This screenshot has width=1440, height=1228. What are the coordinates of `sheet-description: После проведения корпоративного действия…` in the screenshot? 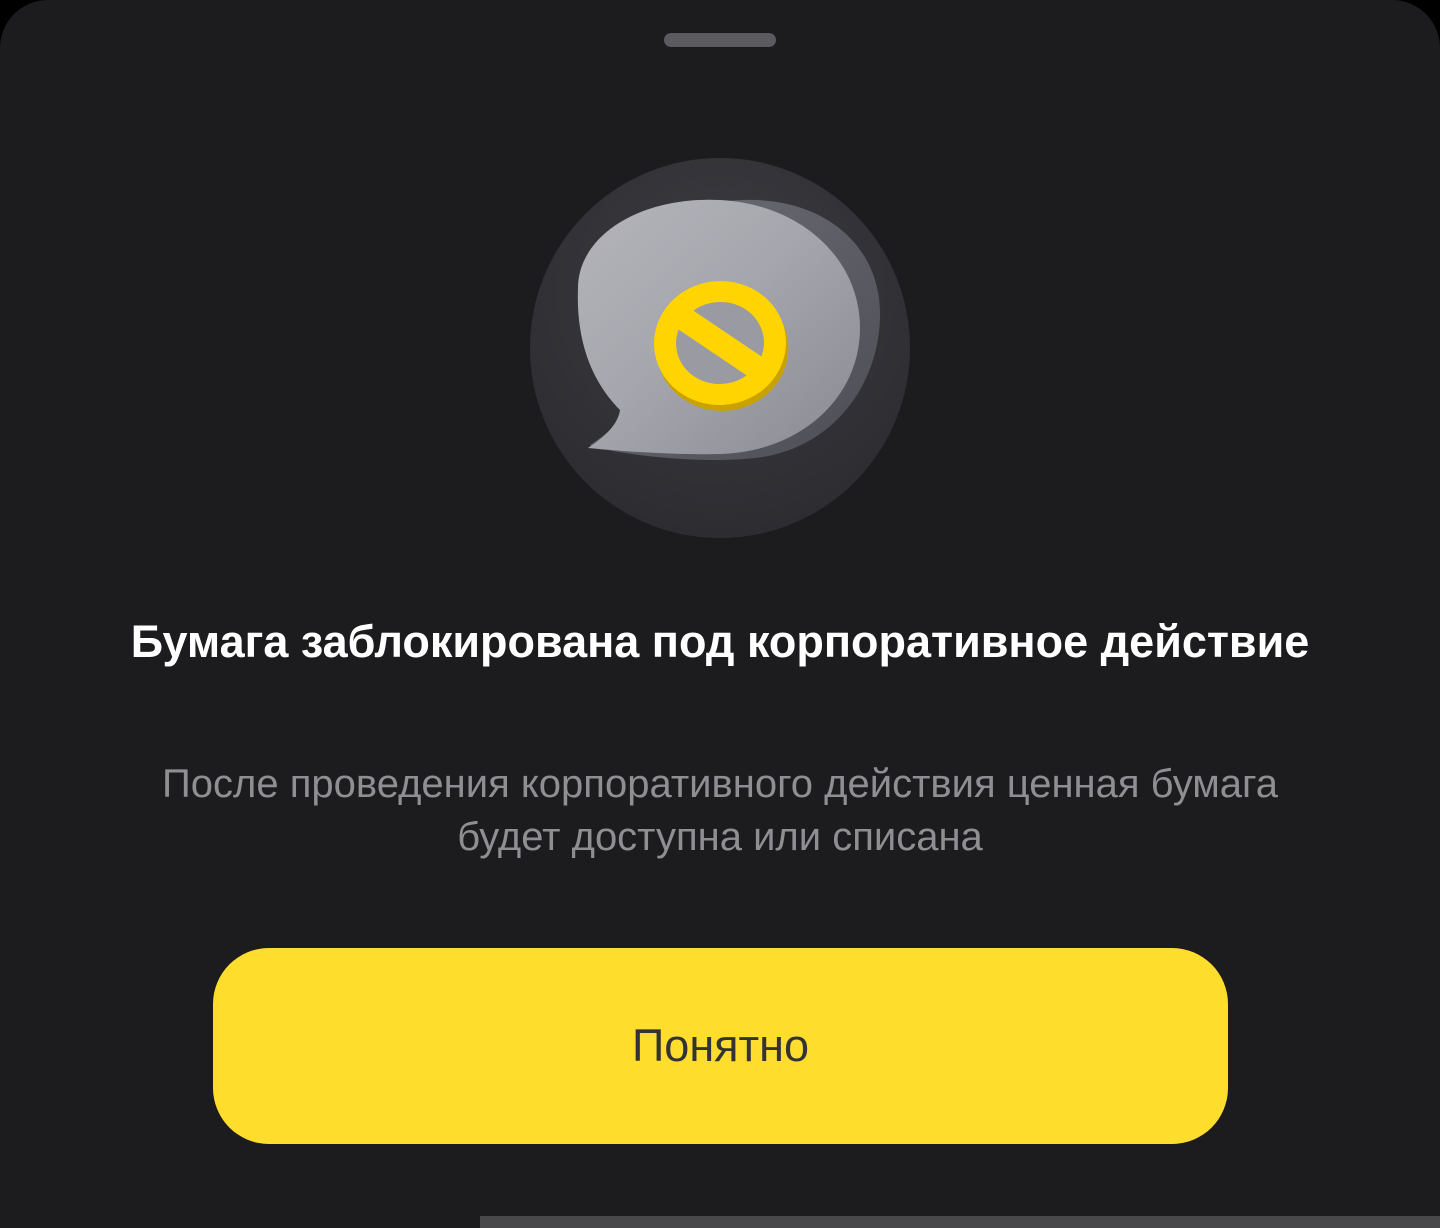 It's located at (720, 810).